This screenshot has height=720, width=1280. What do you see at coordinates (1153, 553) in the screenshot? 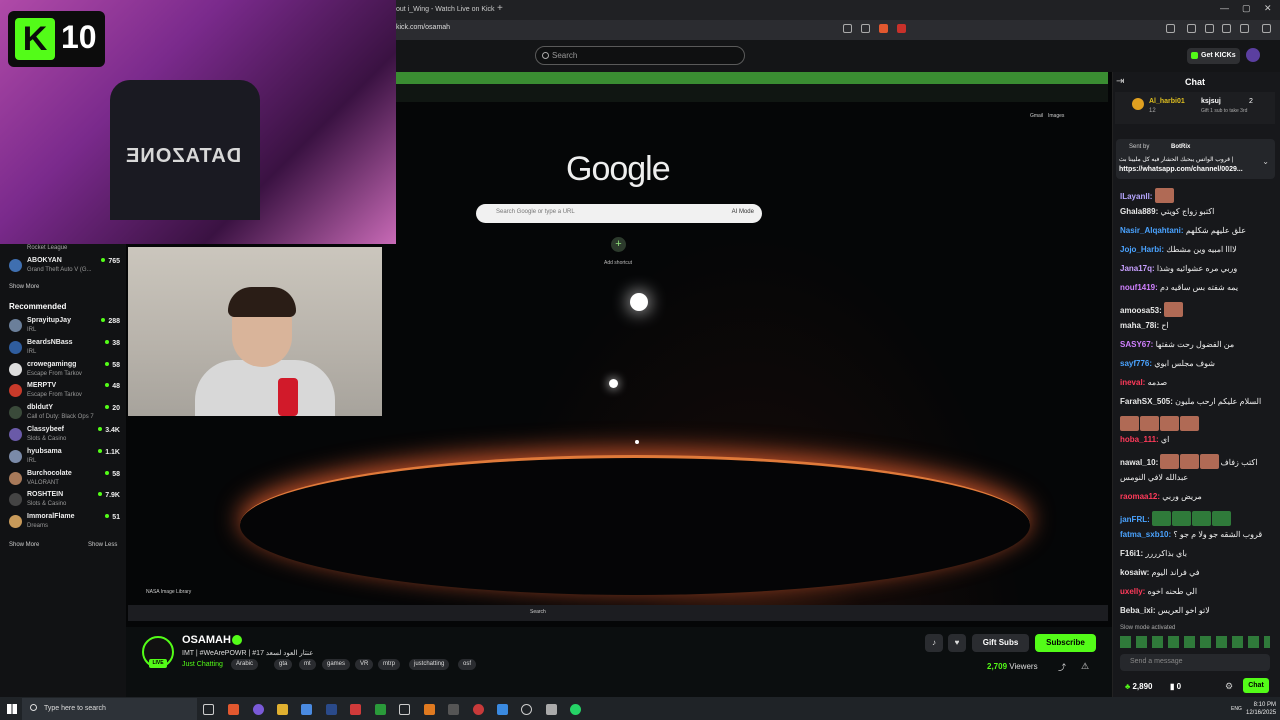
I see `chat-message: F16i1: باي بذاكرررر` at bounding box center [1153, 553].